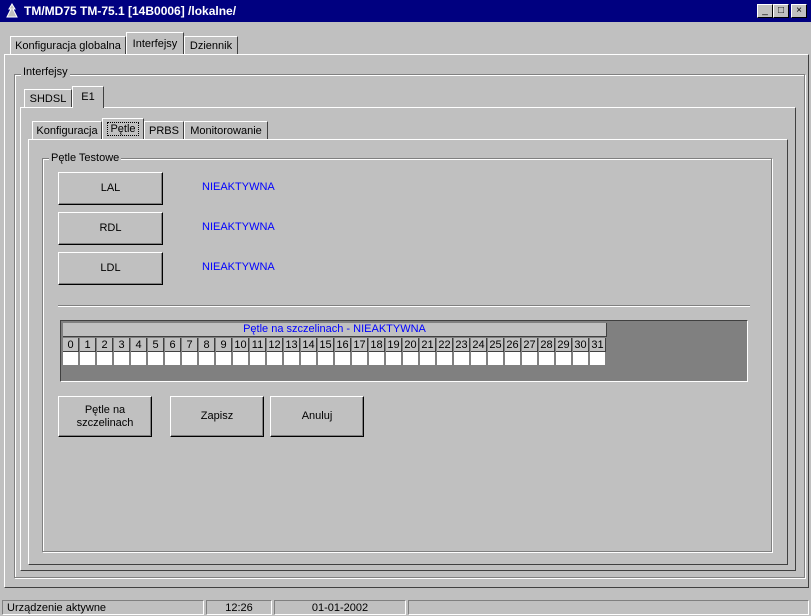  I want to click on lal-button-label: LAL, so click(110, 188).